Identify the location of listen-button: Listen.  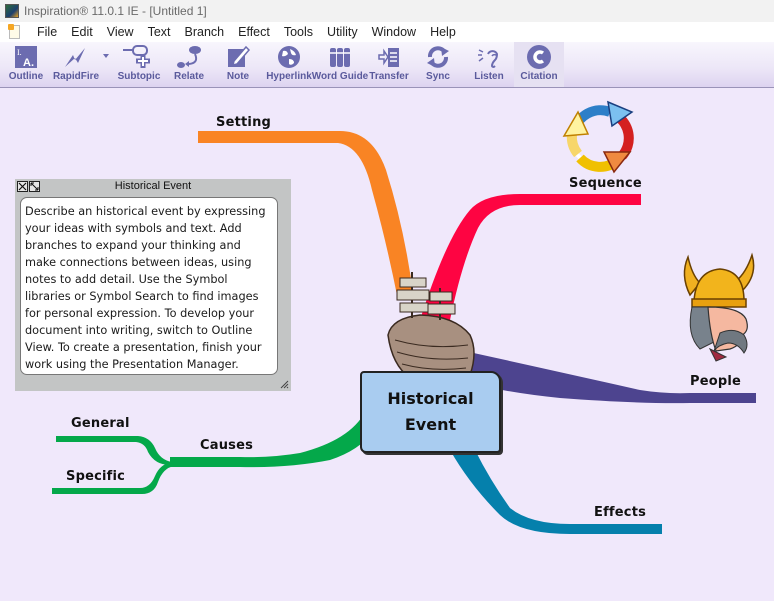
(489, 64).